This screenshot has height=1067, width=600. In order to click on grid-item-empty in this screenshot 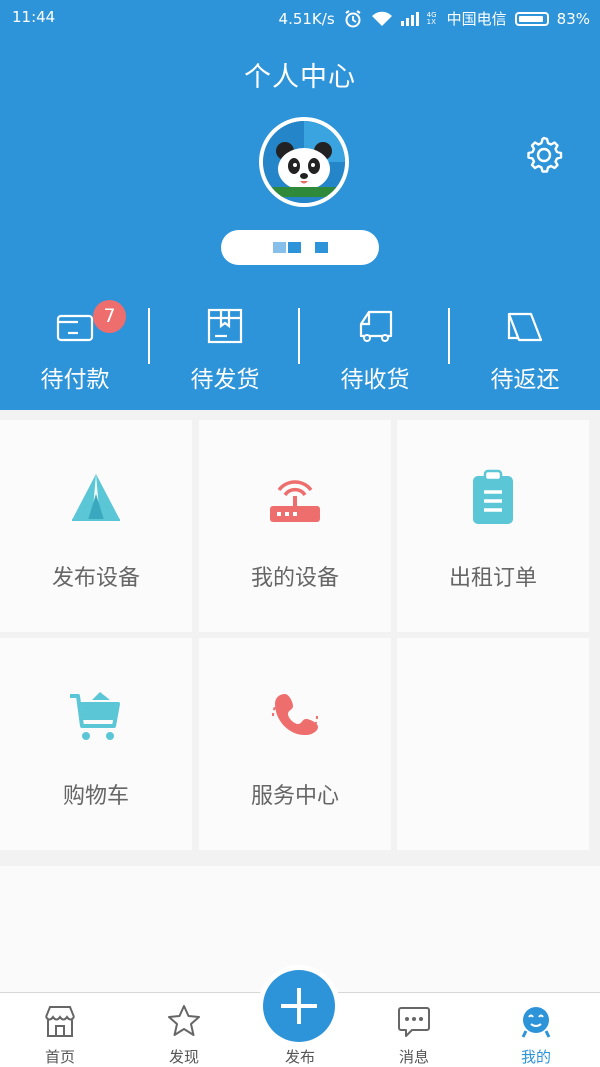, I will do `click(493, 744)`.